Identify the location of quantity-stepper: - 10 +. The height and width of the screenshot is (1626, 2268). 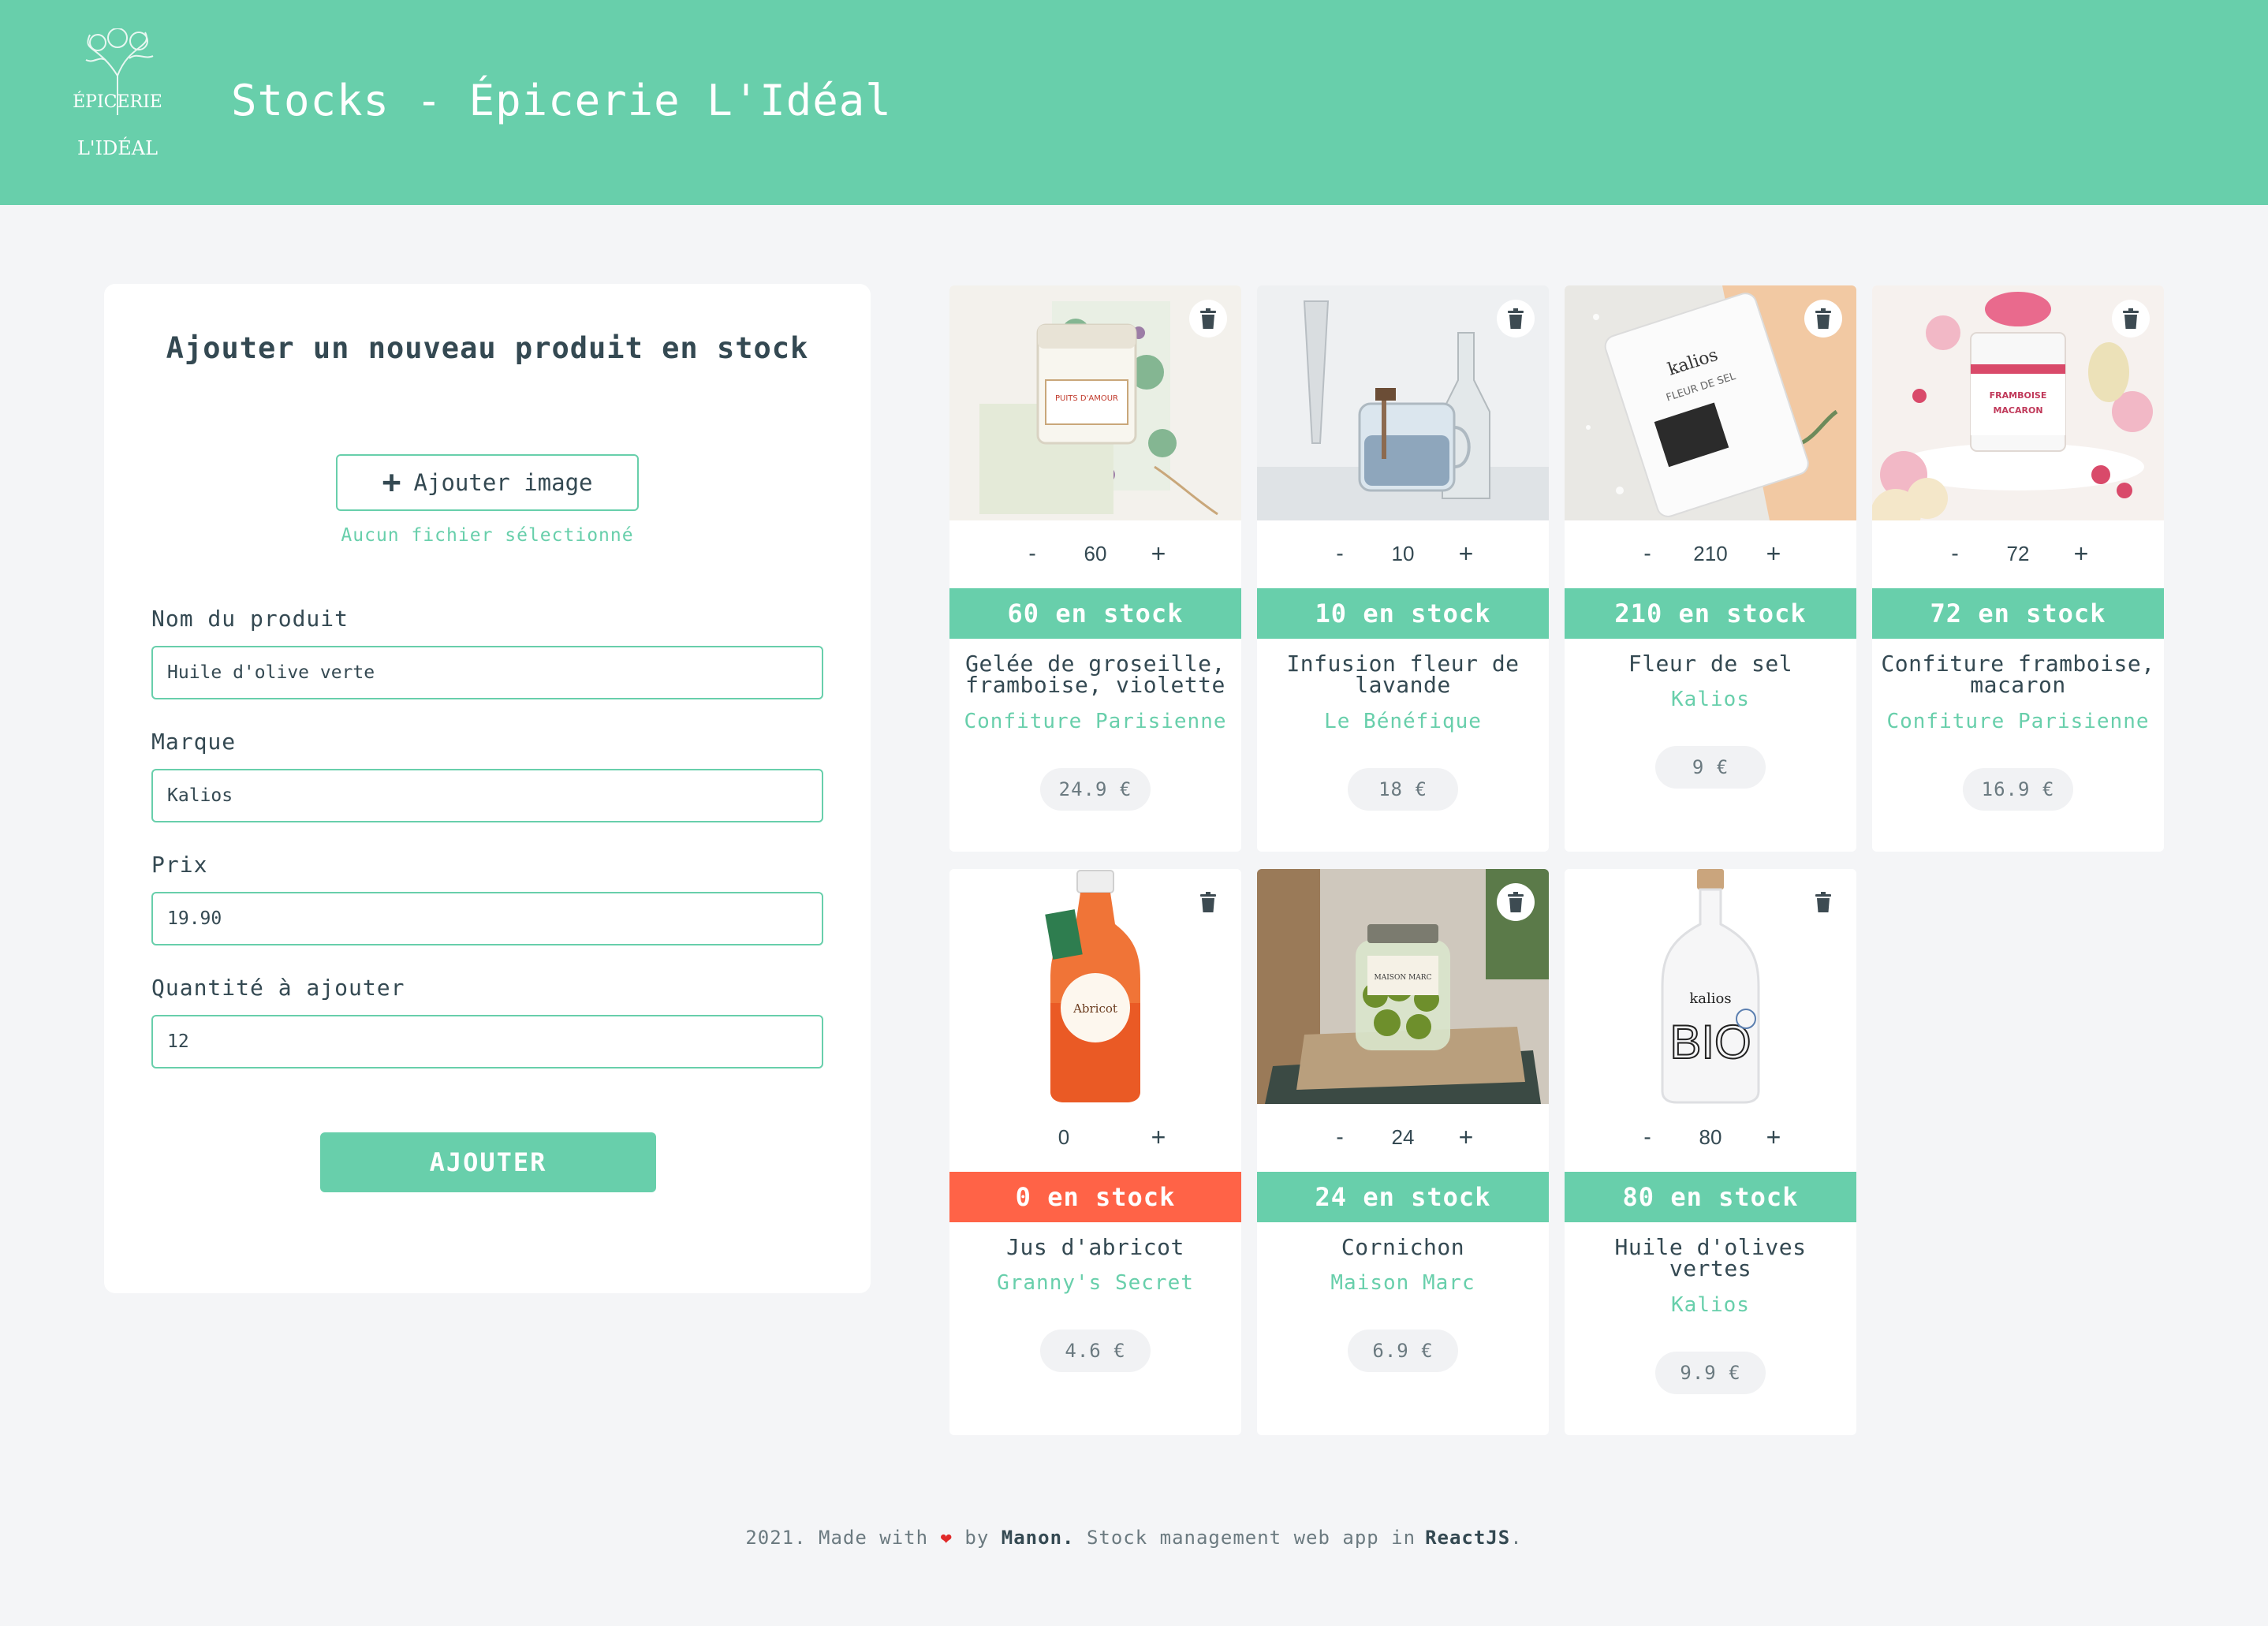
(1403, 554).